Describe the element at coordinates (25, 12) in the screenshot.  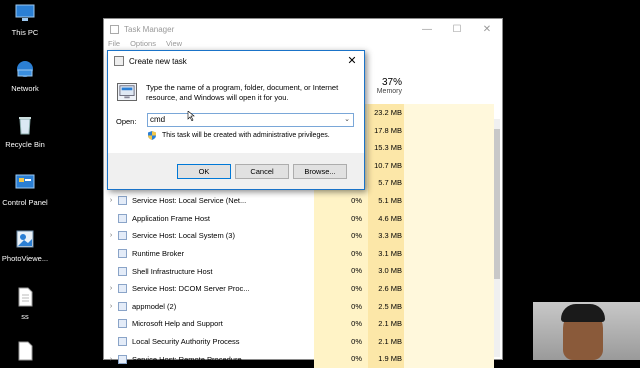
I see `this-pc-icon` at that location.